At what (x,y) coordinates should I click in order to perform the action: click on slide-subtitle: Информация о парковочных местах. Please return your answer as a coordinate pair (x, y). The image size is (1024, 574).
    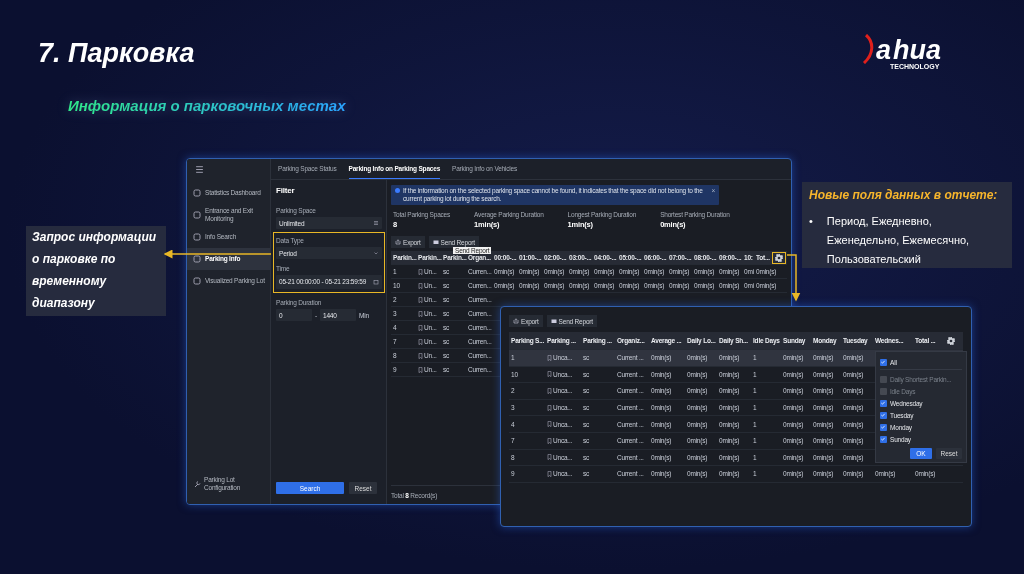
    Looking at the image, I should click on (207, 105).